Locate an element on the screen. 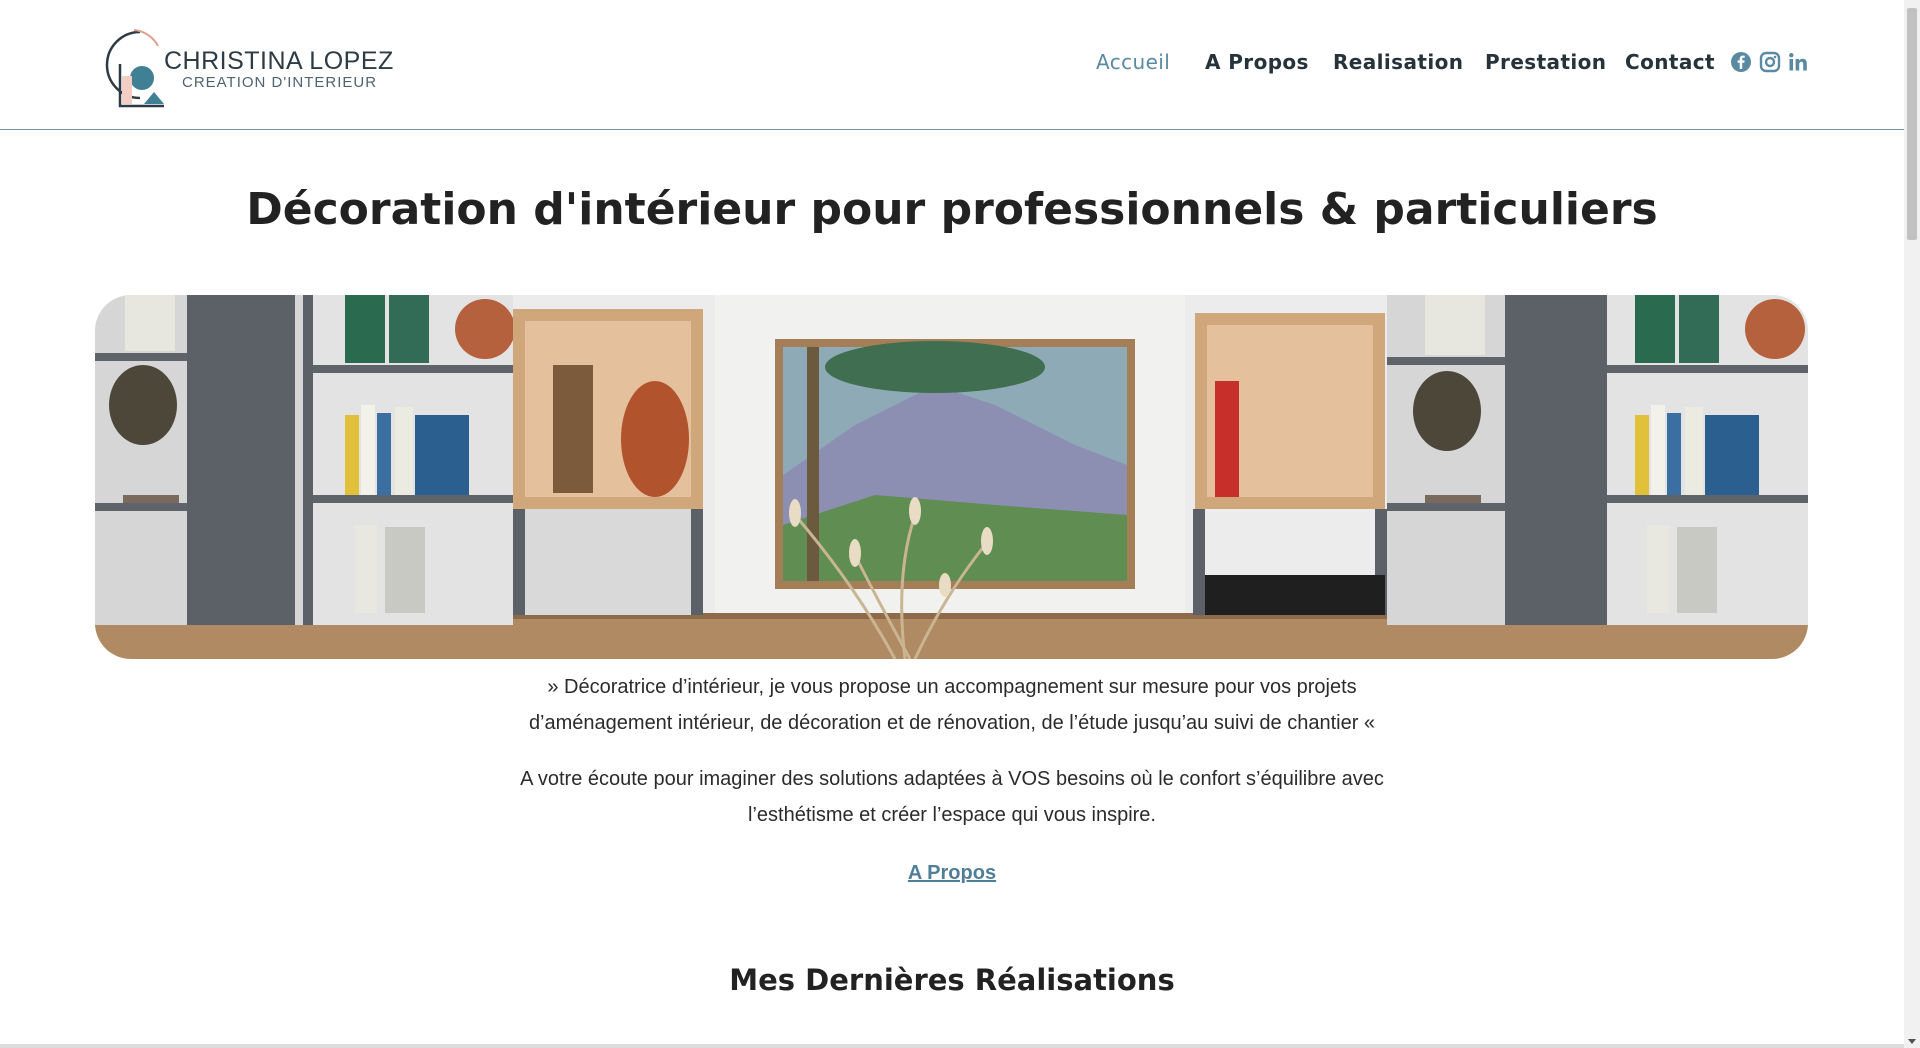 The height and width of the screenshot is (1048, 1920). instagram-icon is located at coordinates (1770, 62).